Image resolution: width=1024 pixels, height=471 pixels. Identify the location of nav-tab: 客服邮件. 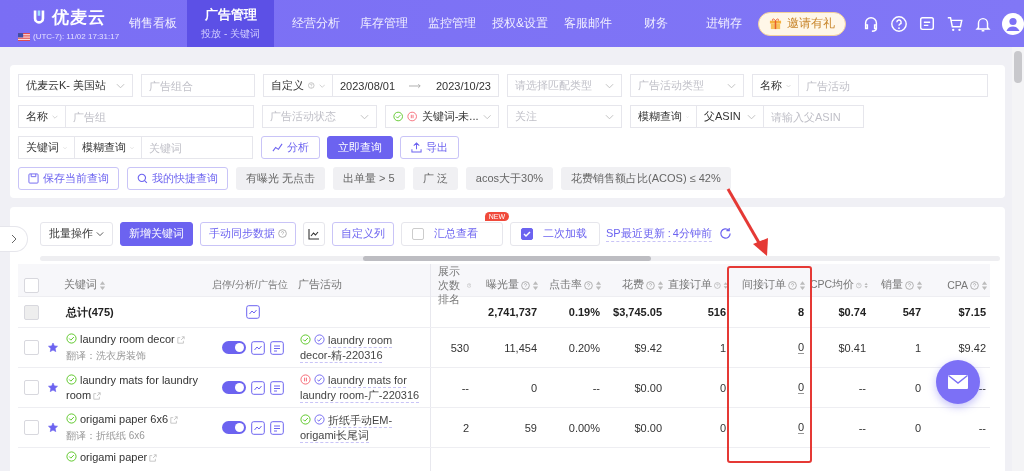
(588, 23).